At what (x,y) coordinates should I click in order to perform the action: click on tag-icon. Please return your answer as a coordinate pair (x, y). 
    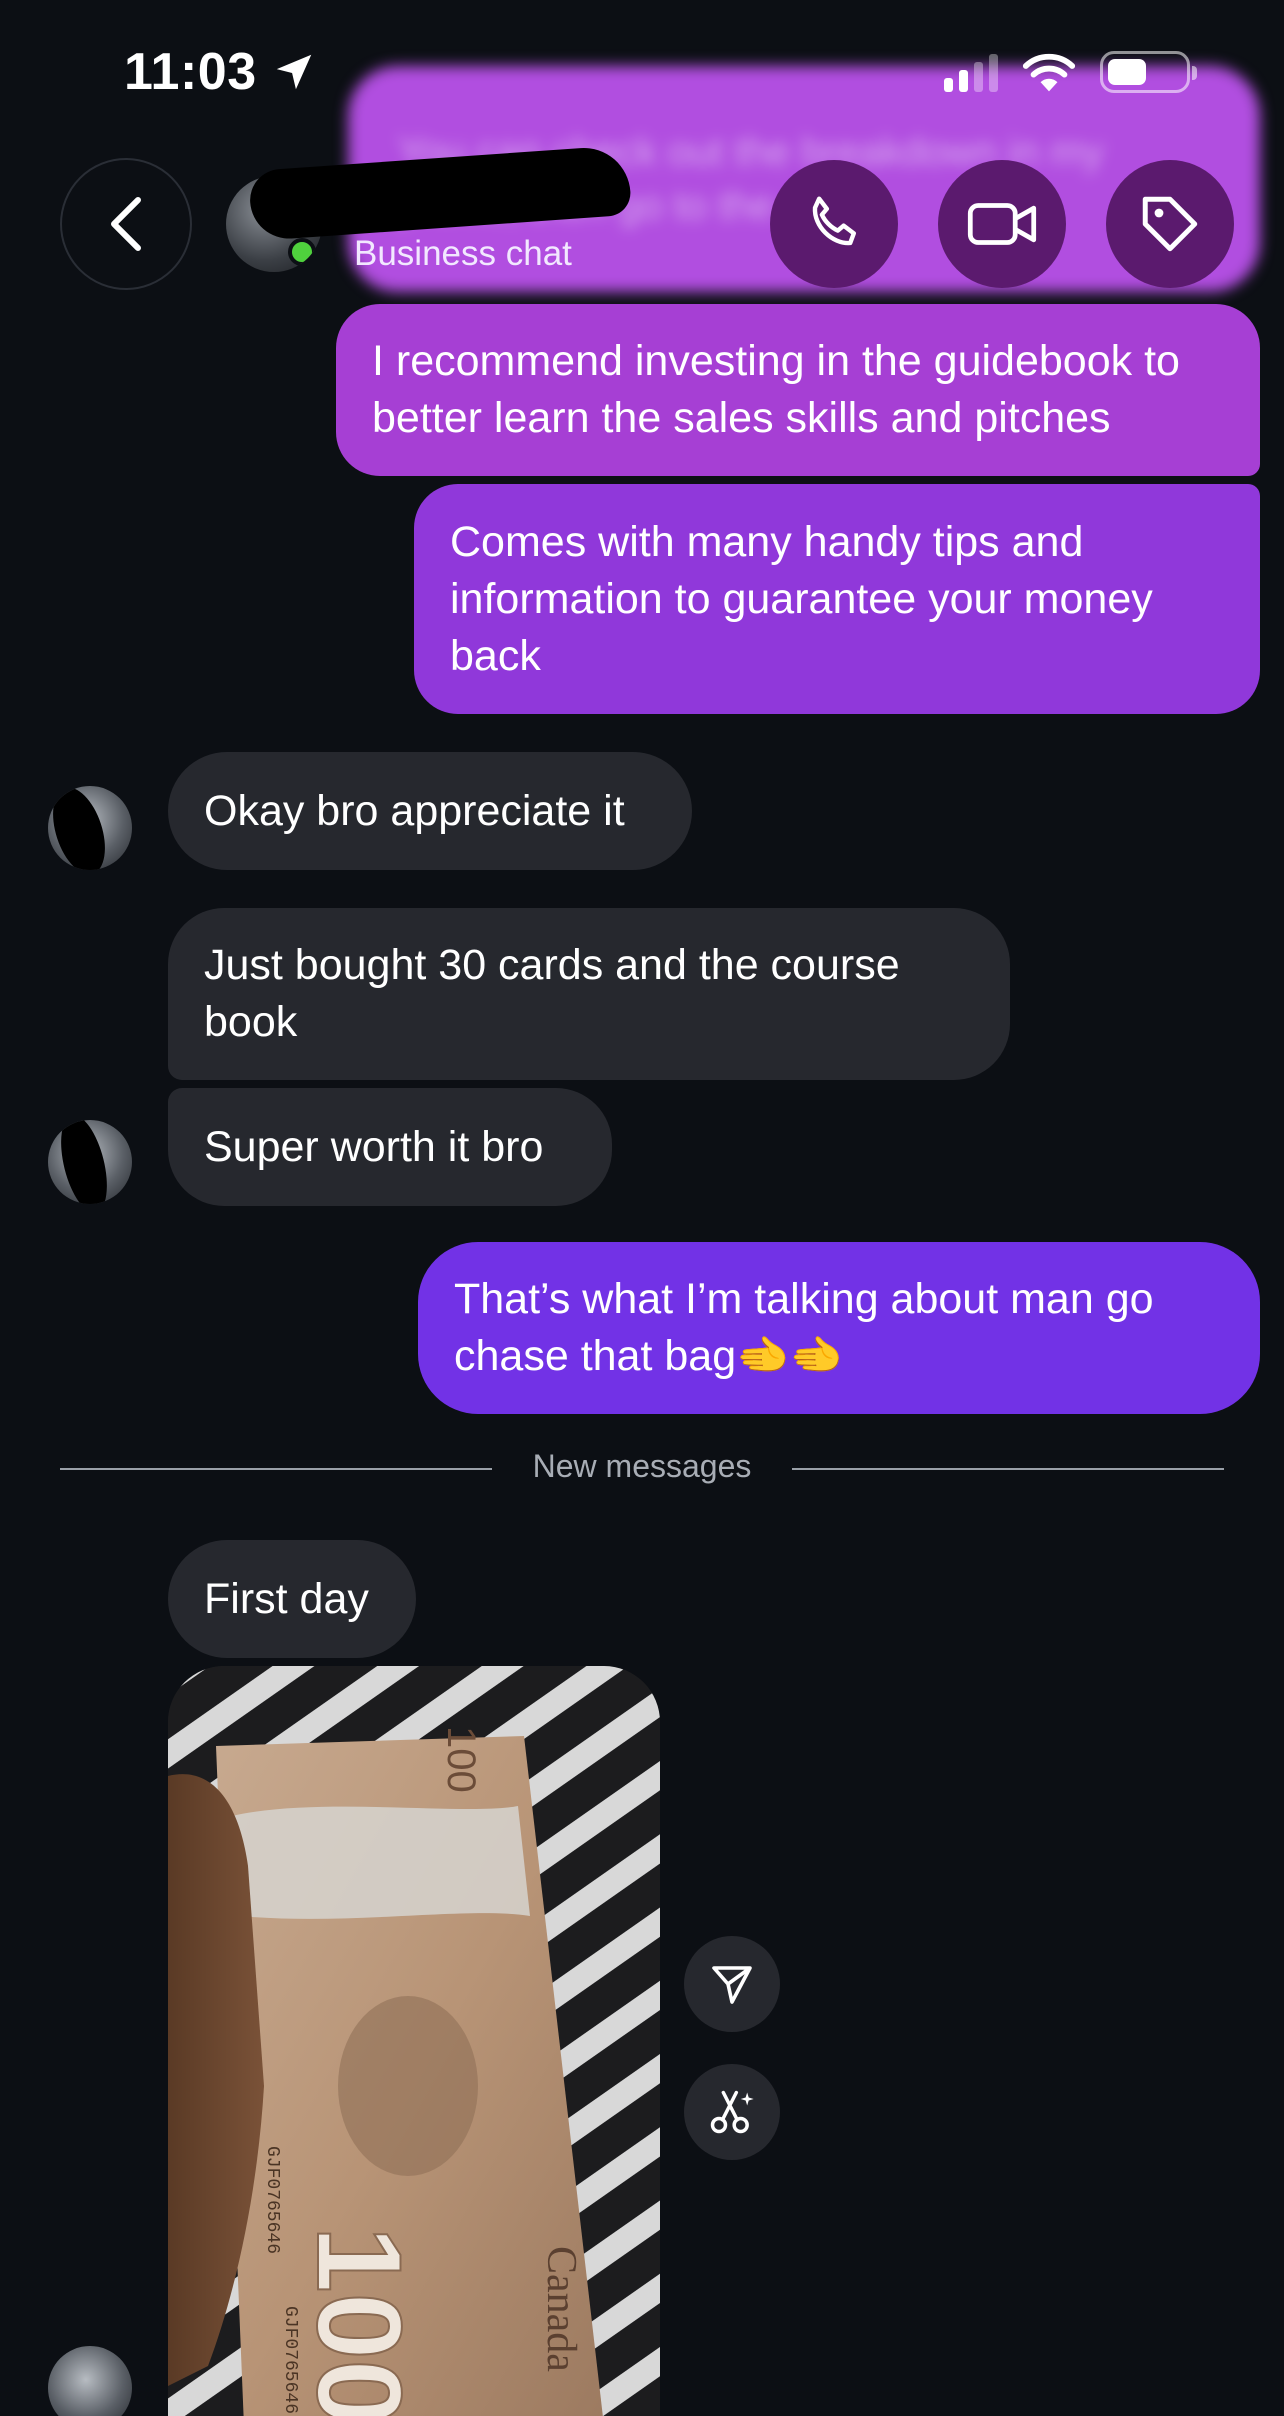
    Looking at the image, I should click on (1170, 224).